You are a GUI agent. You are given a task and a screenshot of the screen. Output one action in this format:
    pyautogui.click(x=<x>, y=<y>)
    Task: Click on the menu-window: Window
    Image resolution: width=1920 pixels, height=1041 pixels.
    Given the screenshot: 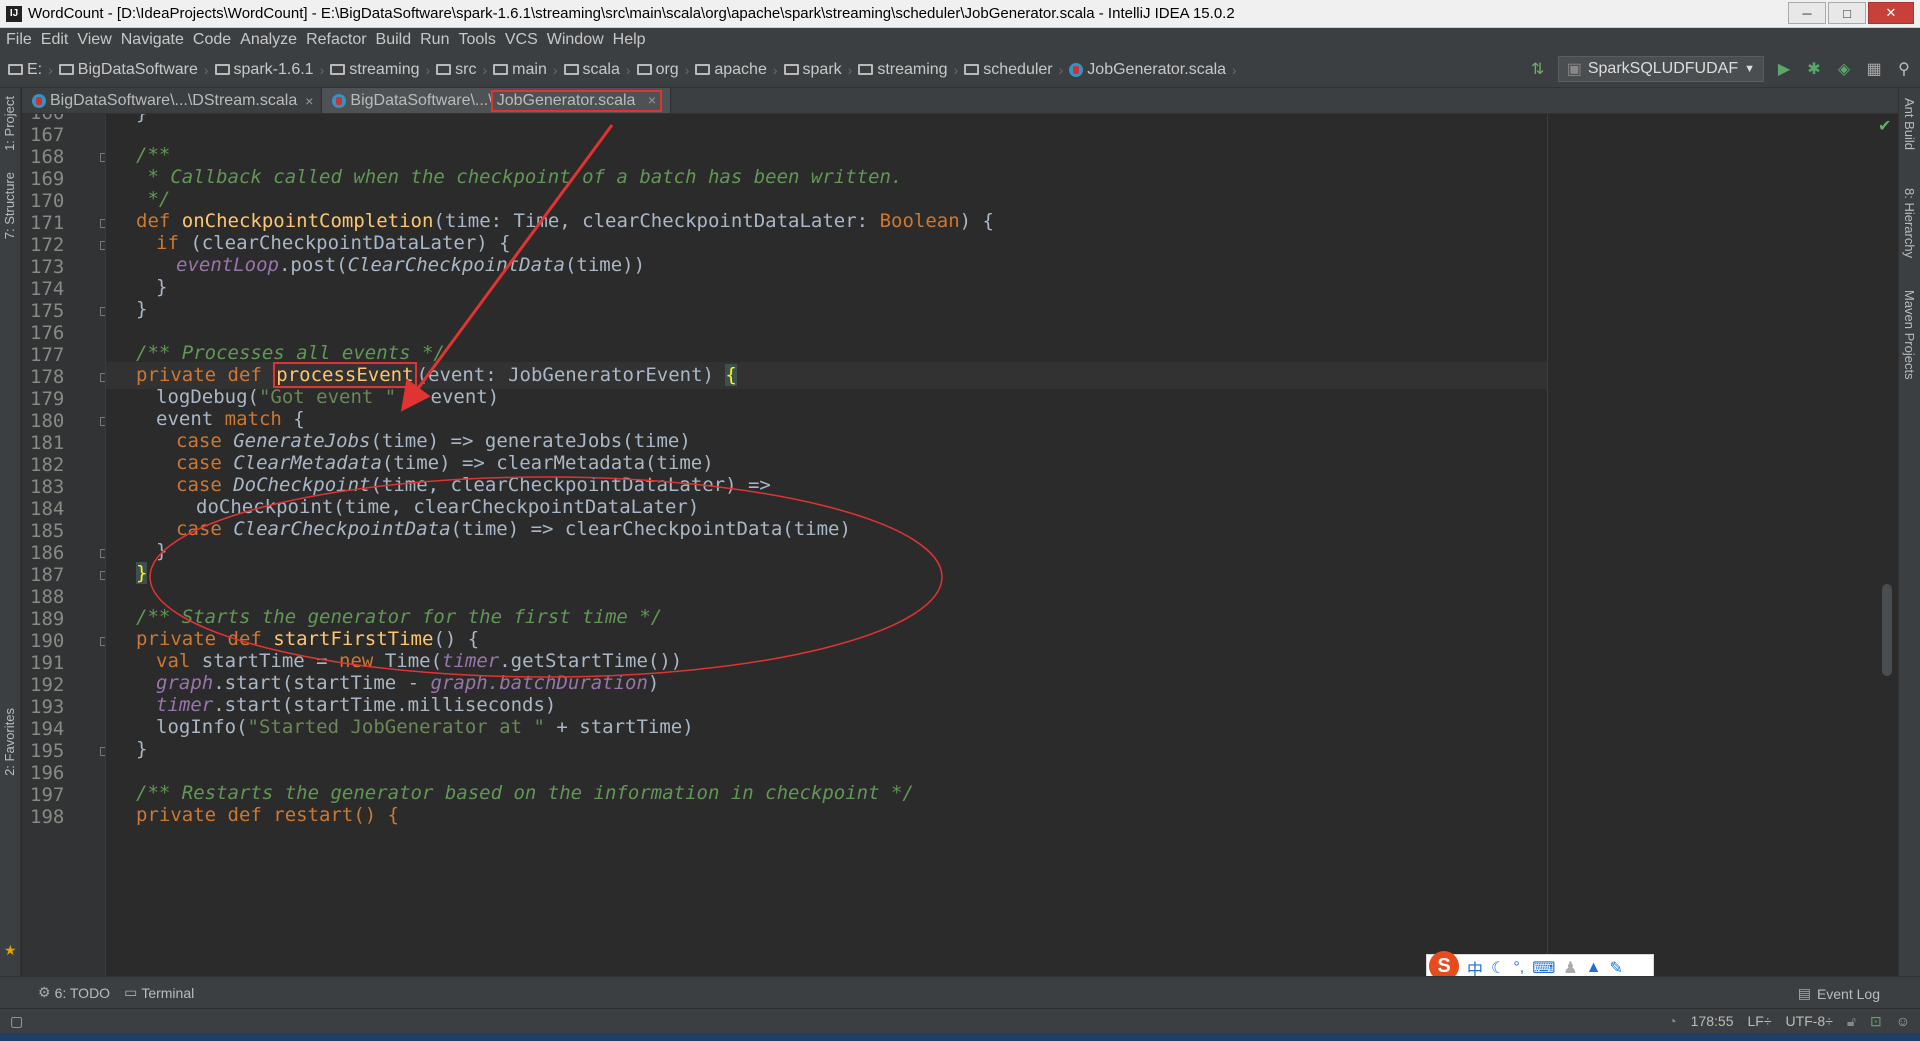 What is the action you would take?
    pyautogui.click(x=578, y=40)
    